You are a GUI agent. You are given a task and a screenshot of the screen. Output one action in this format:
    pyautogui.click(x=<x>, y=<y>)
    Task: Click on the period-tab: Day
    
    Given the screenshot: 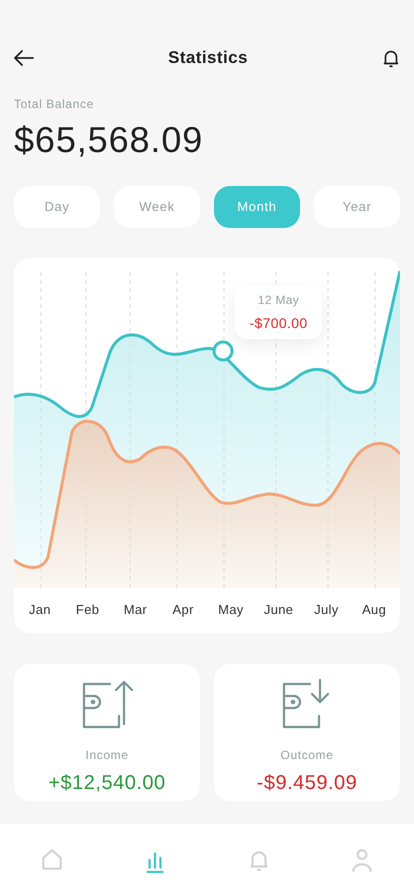 What is the action you would take?
    pyautogui.click(x=57, y=207)
    